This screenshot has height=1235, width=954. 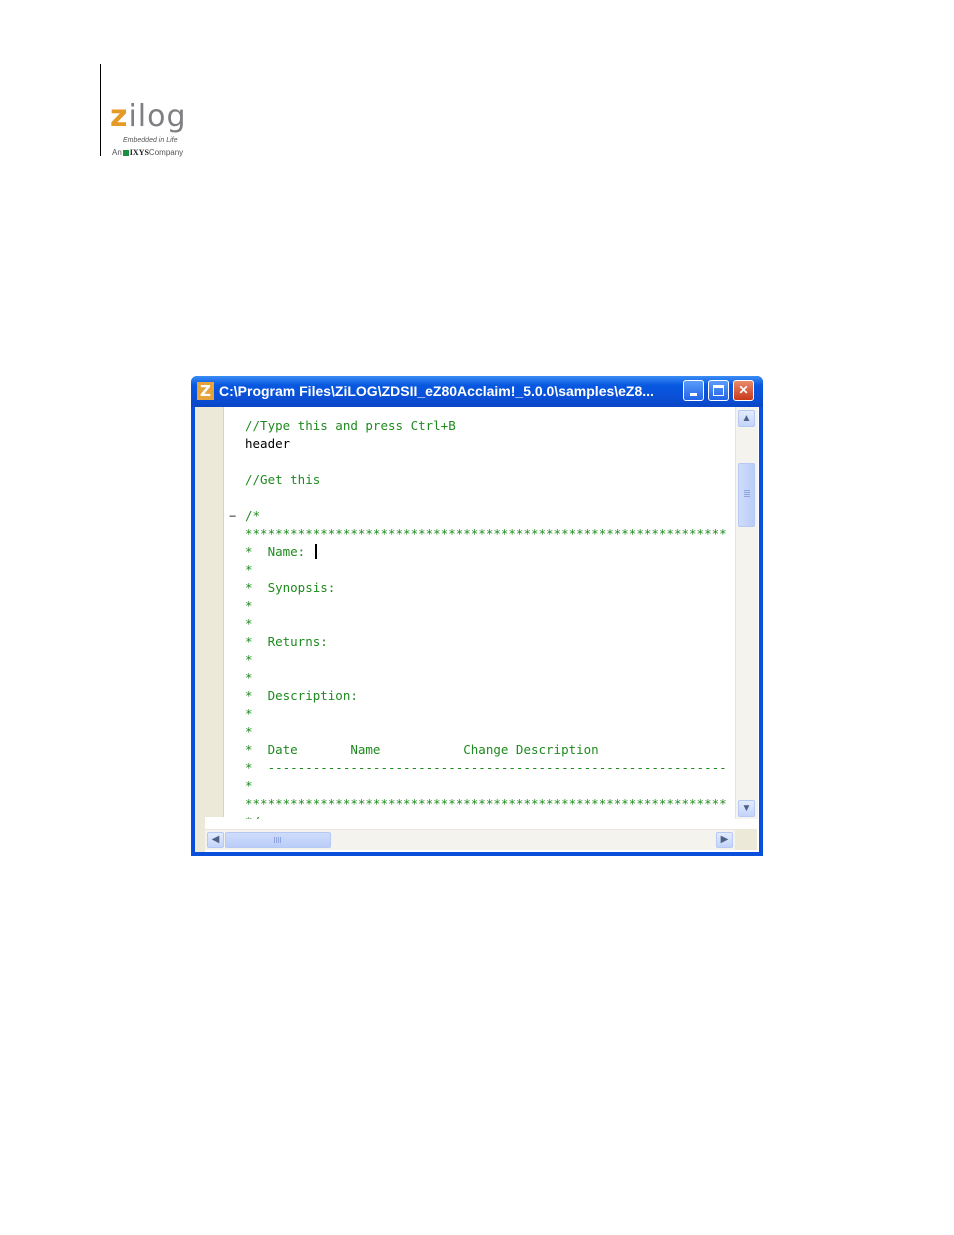 What do you see at coordinates (693, 390) in the screenshot?
I see `minimize-button` at bounding box center [693, 390].